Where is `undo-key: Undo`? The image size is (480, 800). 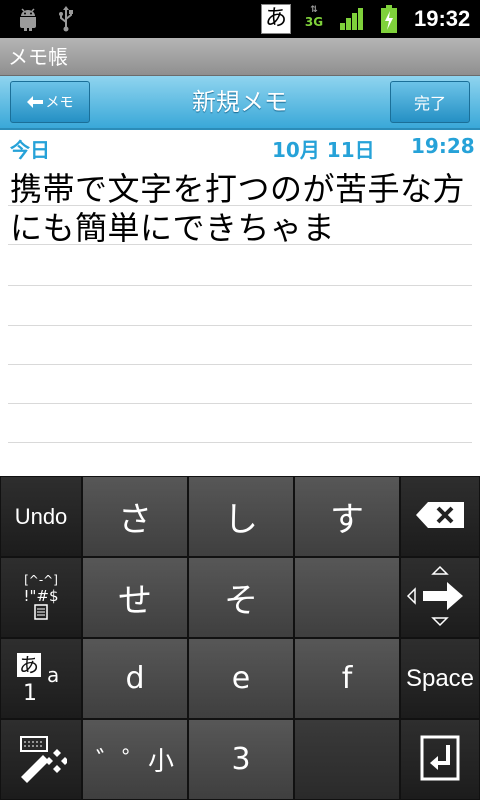 undo-key: Undo is located at coordinates (41, 516).